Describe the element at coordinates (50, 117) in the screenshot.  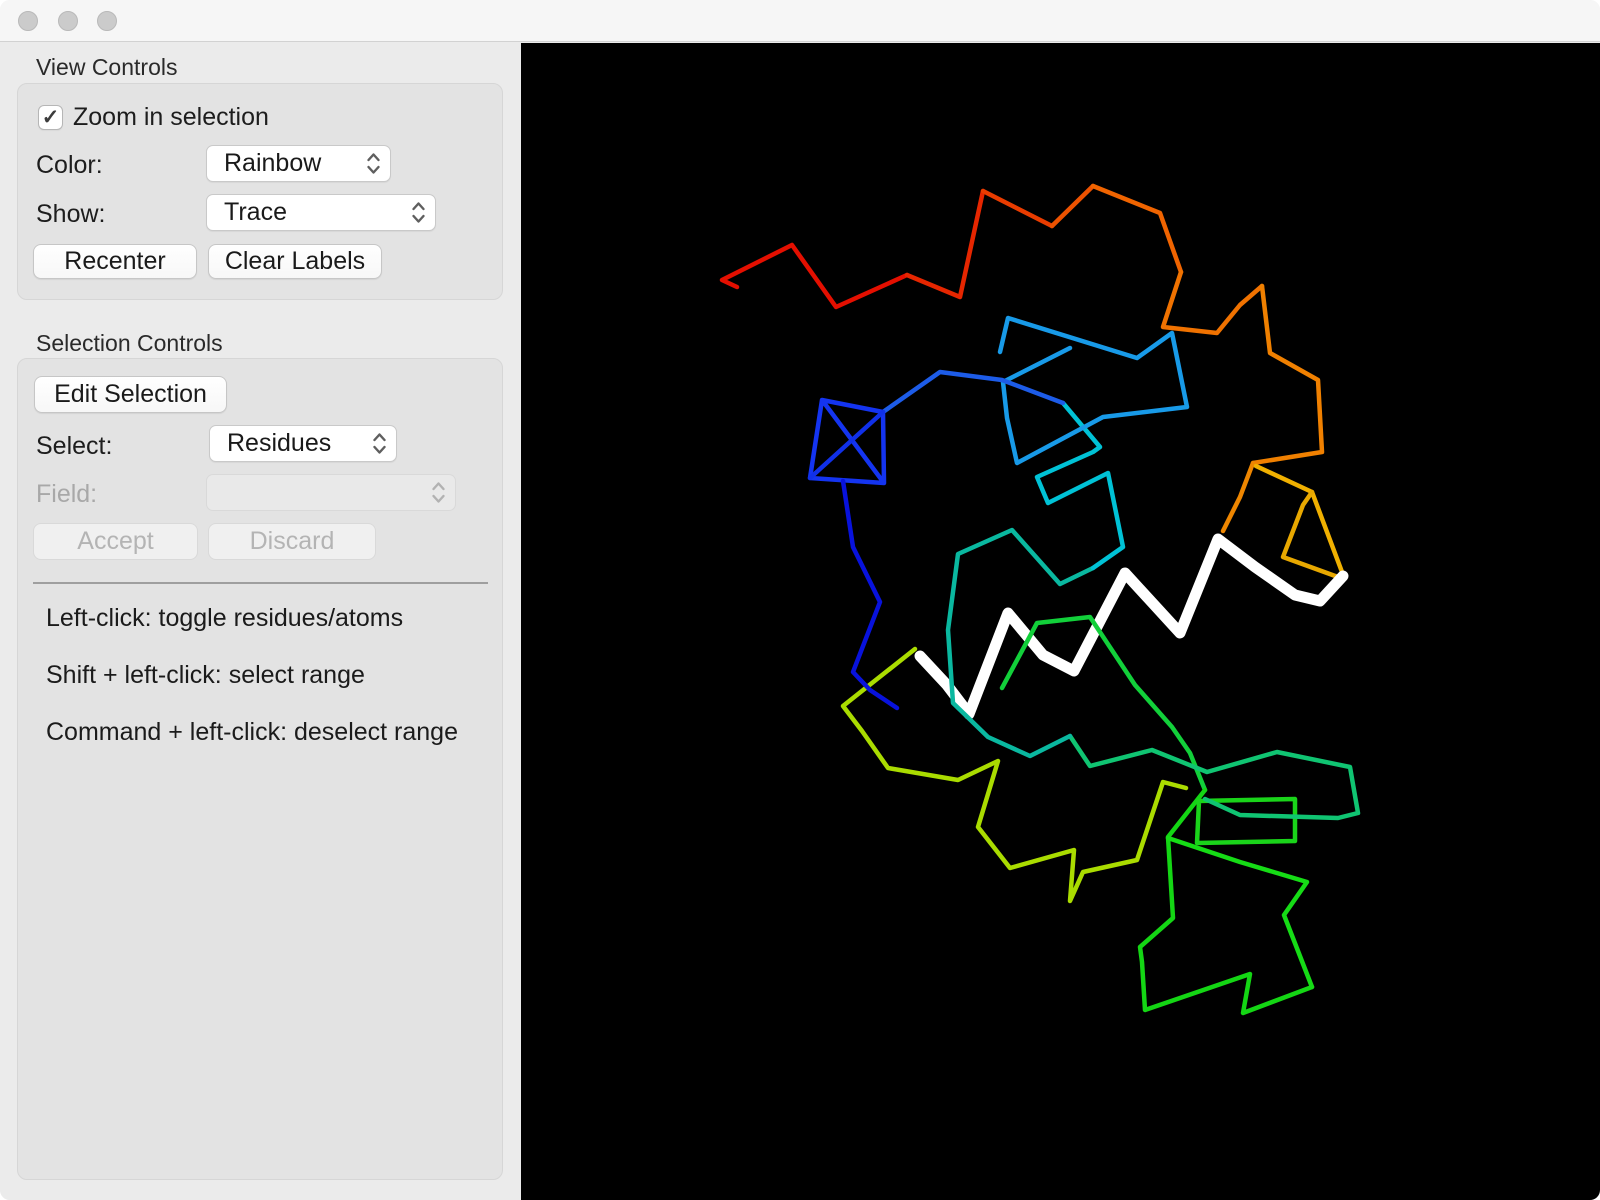
I see `checkbox-checkmark-icon: ✓` at that location.